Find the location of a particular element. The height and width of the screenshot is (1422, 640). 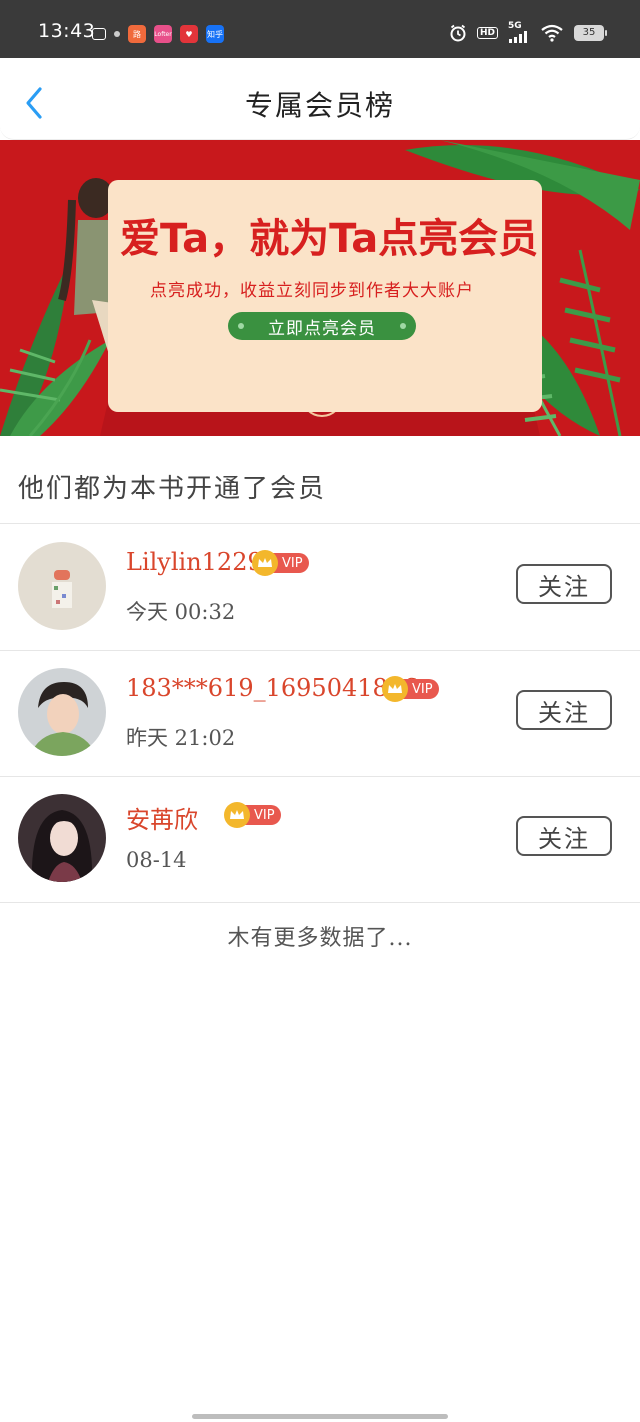

wifi-icon is located at coordinates (552, 33).